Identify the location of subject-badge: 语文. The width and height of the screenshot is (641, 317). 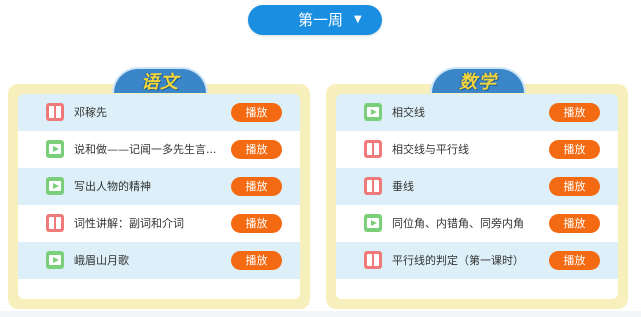
(160, 80).